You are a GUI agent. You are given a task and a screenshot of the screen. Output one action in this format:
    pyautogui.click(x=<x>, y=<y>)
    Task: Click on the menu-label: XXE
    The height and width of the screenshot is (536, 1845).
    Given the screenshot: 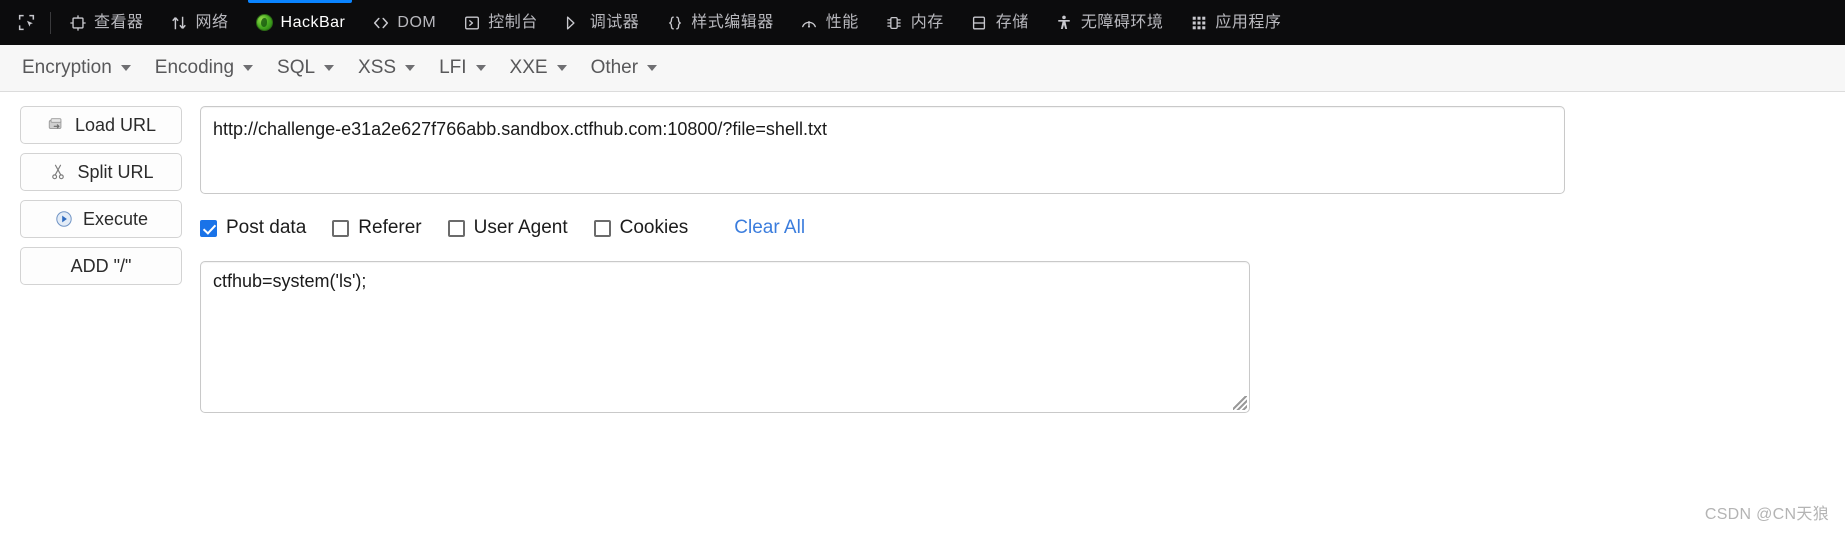 What is the action you would take?
    pyautogui.click(x=528, y=67)
    